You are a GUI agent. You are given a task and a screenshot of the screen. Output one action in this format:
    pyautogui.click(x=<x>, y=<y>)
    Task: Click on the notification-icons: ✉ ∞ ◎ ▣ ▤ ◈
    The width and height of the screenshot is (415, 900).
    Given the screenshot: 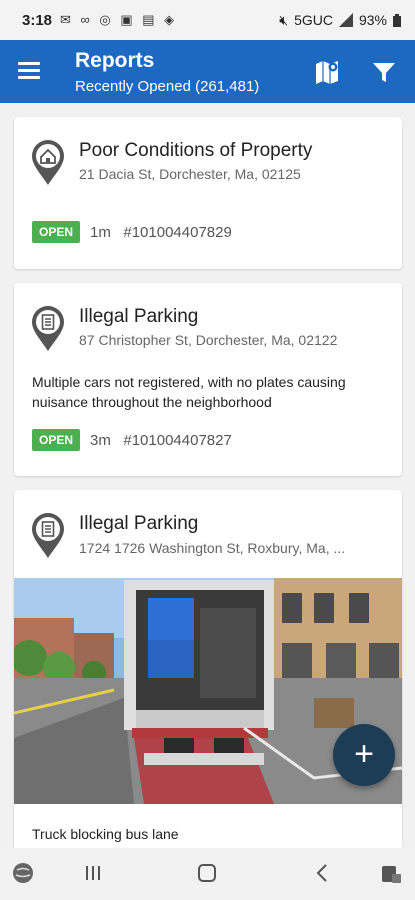 What is the action you would take?
    pyautogui.click(x=119, y=19)
    